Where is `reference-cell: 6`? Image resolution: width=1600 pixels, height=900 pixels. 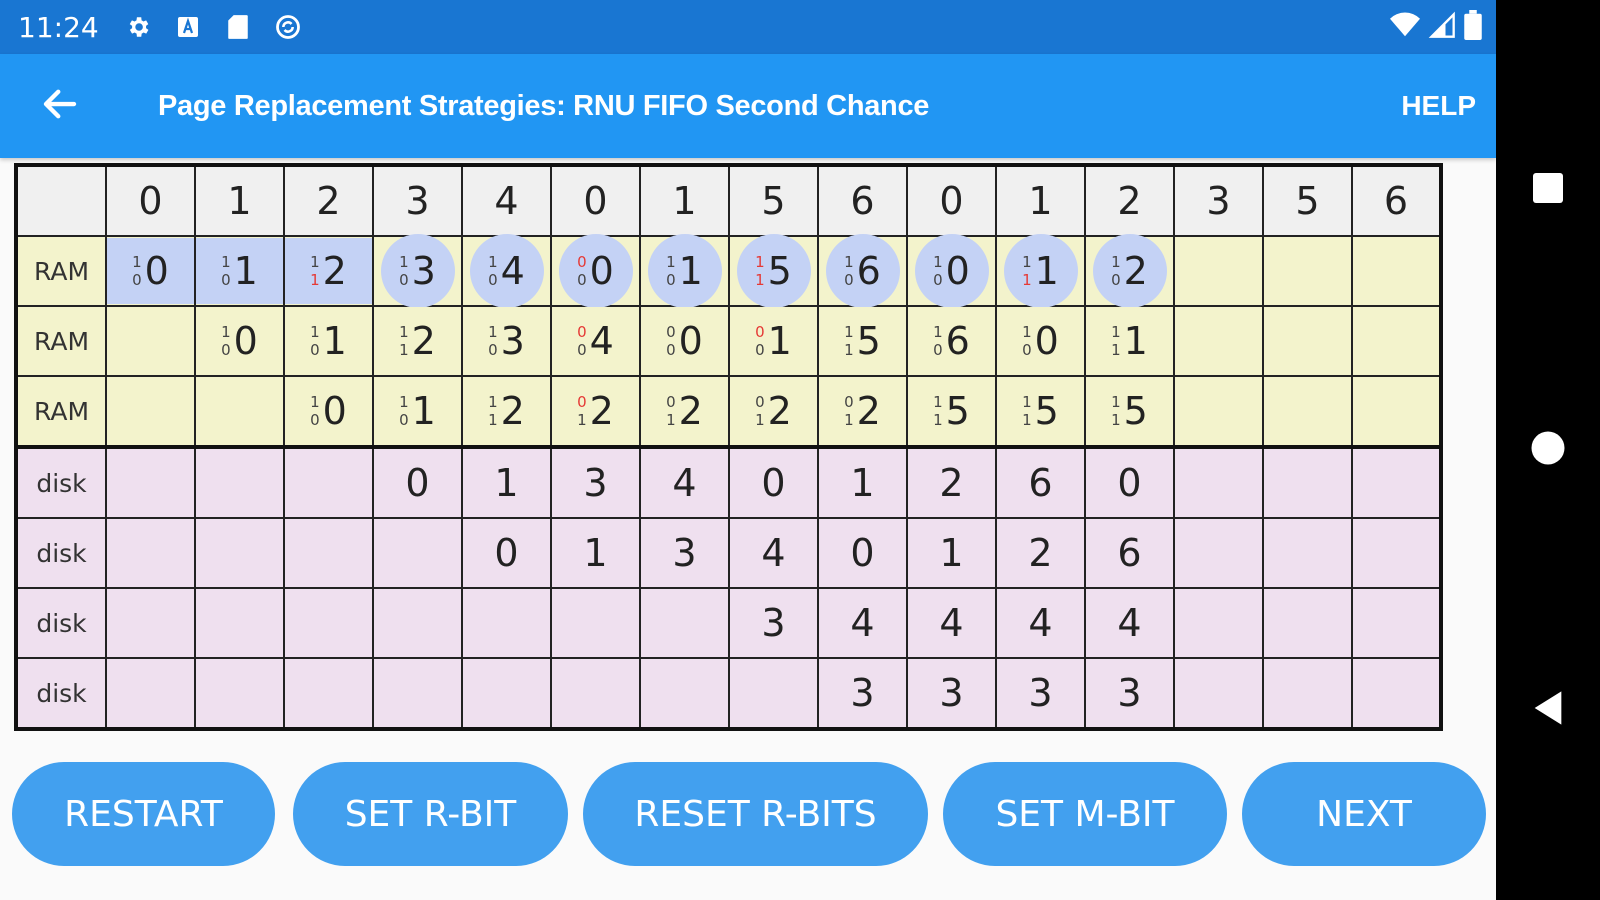 reference-cell: 6 is located at coordinates (1396, 200).